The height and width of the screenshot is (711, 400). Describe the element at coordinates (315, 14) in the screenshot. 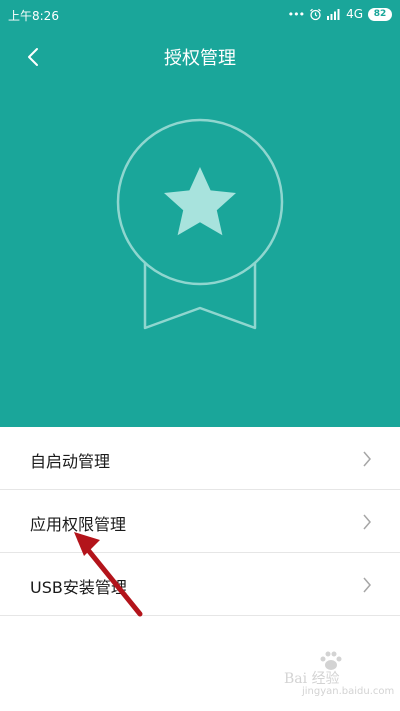

I see `alarm-icon` at that location.